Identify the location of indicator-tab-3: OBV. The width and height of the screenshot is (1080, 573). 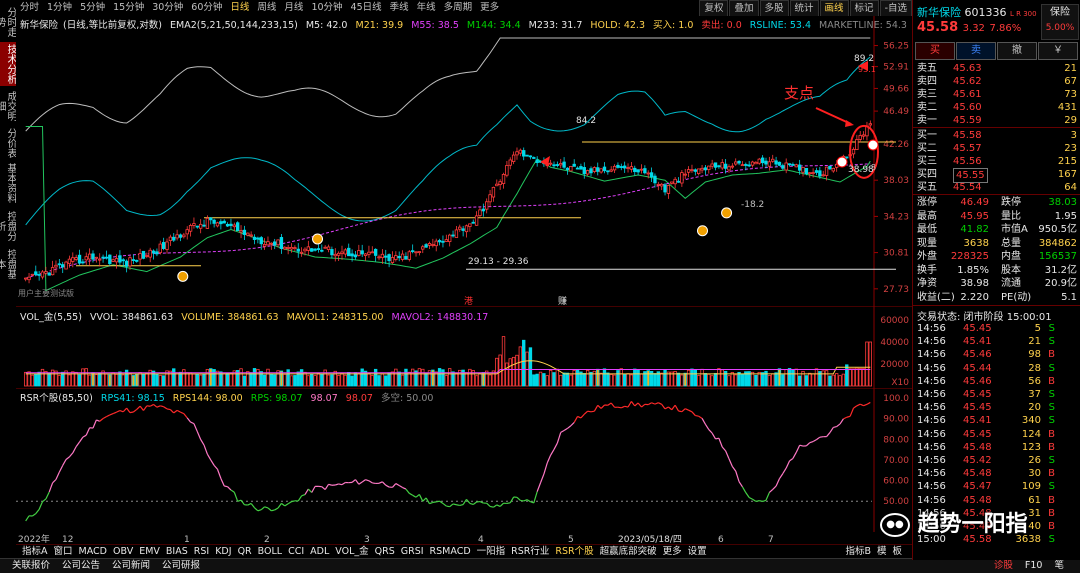
(123, 551).